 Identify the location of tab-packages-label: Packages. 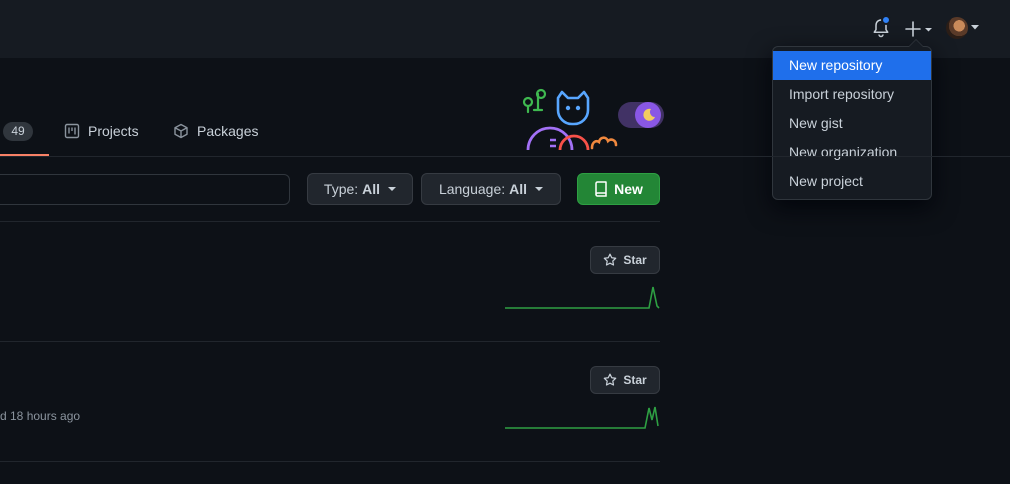
(228, 131).